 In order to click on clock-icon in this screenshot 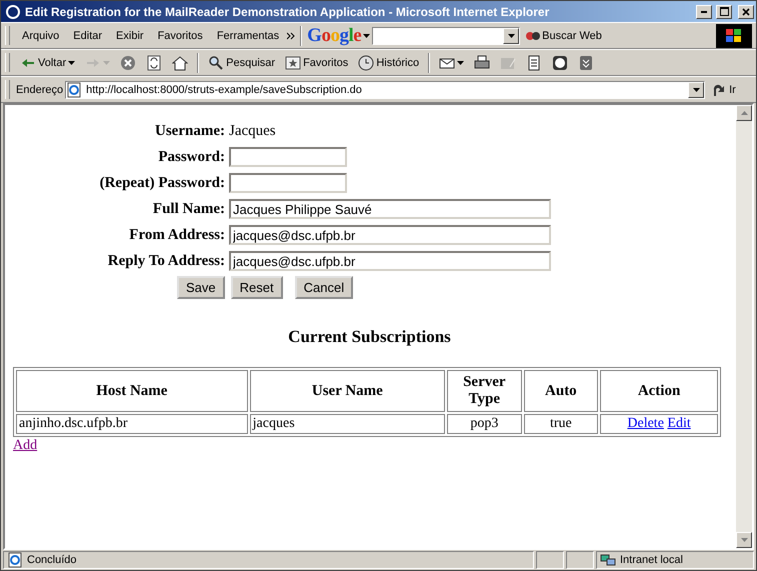, I will do `click(366, 62)`.